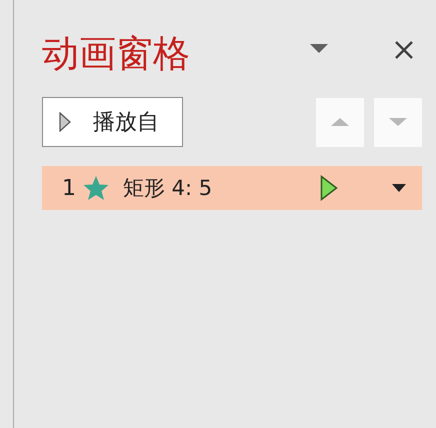 Image resolution: width=436 pixels, height=428 pixels. Describe the element at coordinates (399, 188) in the screenshot. I see `dropdown-caret-icon` at that location.